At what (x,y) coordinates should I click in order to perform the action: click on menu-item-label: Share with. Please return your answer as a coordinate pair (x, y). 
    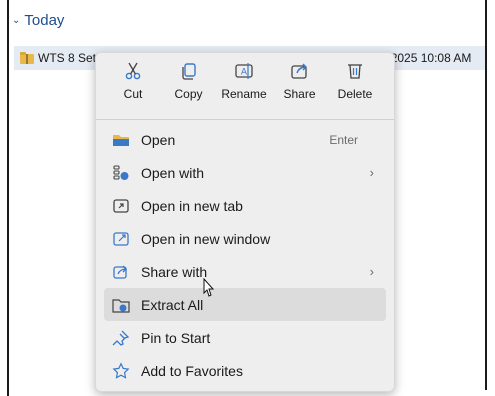
    Looking at the image, I should click on (174, 271).